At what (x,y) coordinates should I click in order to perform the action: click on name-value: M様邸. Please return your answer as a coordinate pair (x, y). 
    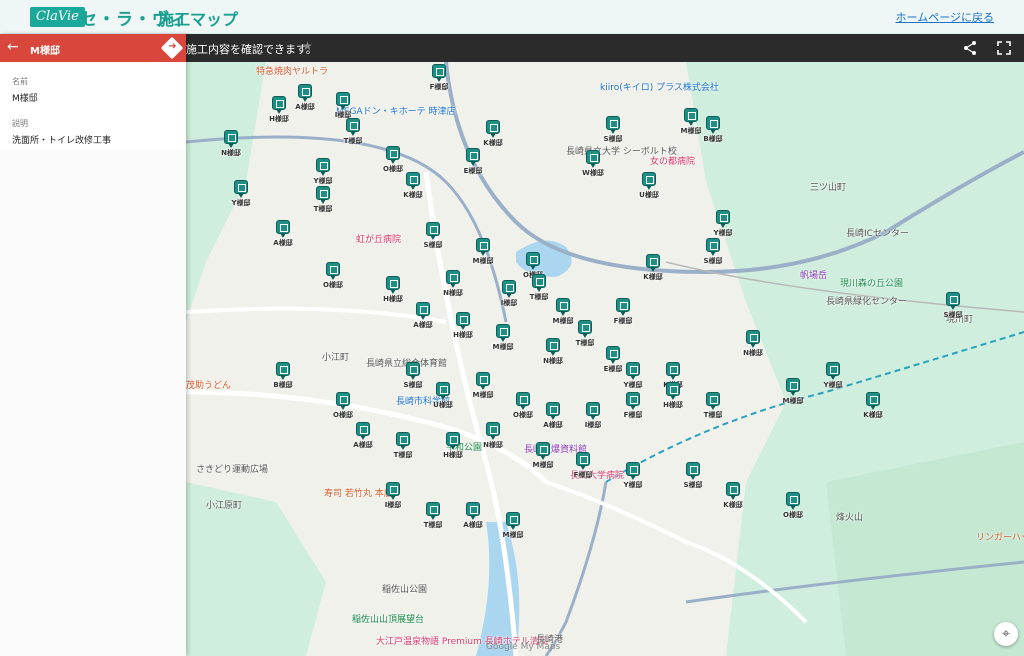
    Looking at the image, I should click on (25, 99).